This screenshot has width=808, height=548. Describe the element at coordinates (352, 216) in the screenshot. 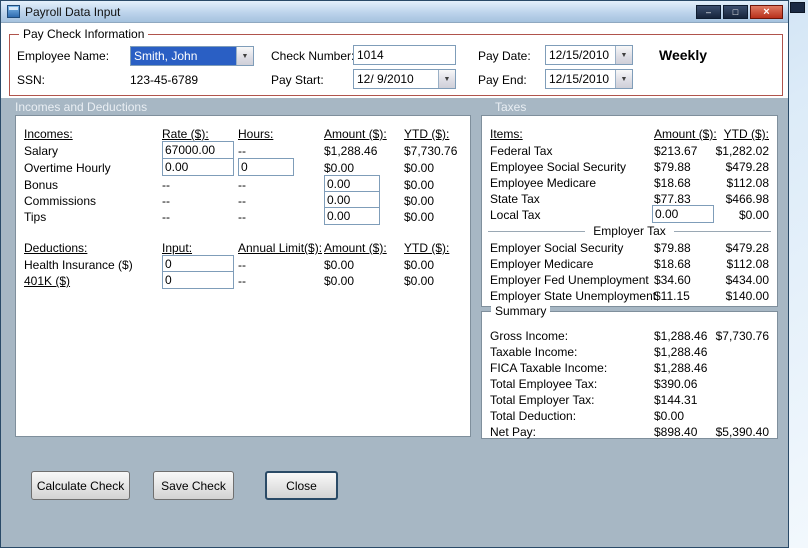

I see `tips-amount-input` at that location.